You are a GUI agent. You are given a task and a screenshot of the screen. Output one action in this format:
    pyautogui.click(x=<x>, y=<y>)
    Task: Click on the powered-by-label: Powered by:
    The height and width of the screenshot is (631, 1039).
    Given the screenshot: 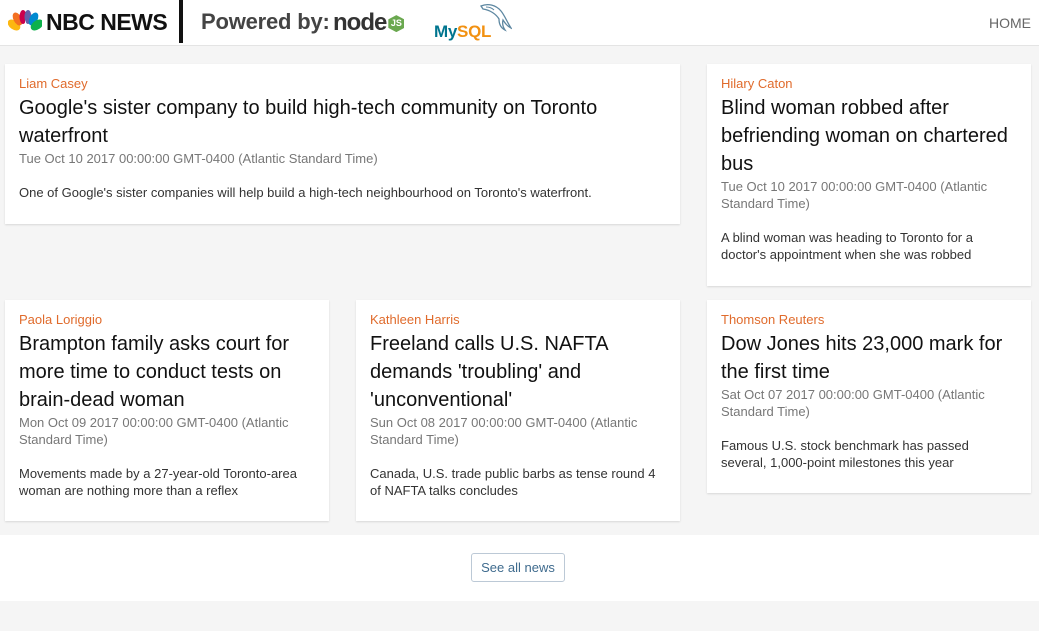 What is the action you would take?
    pyautogui.click(x=265, y=21)
    